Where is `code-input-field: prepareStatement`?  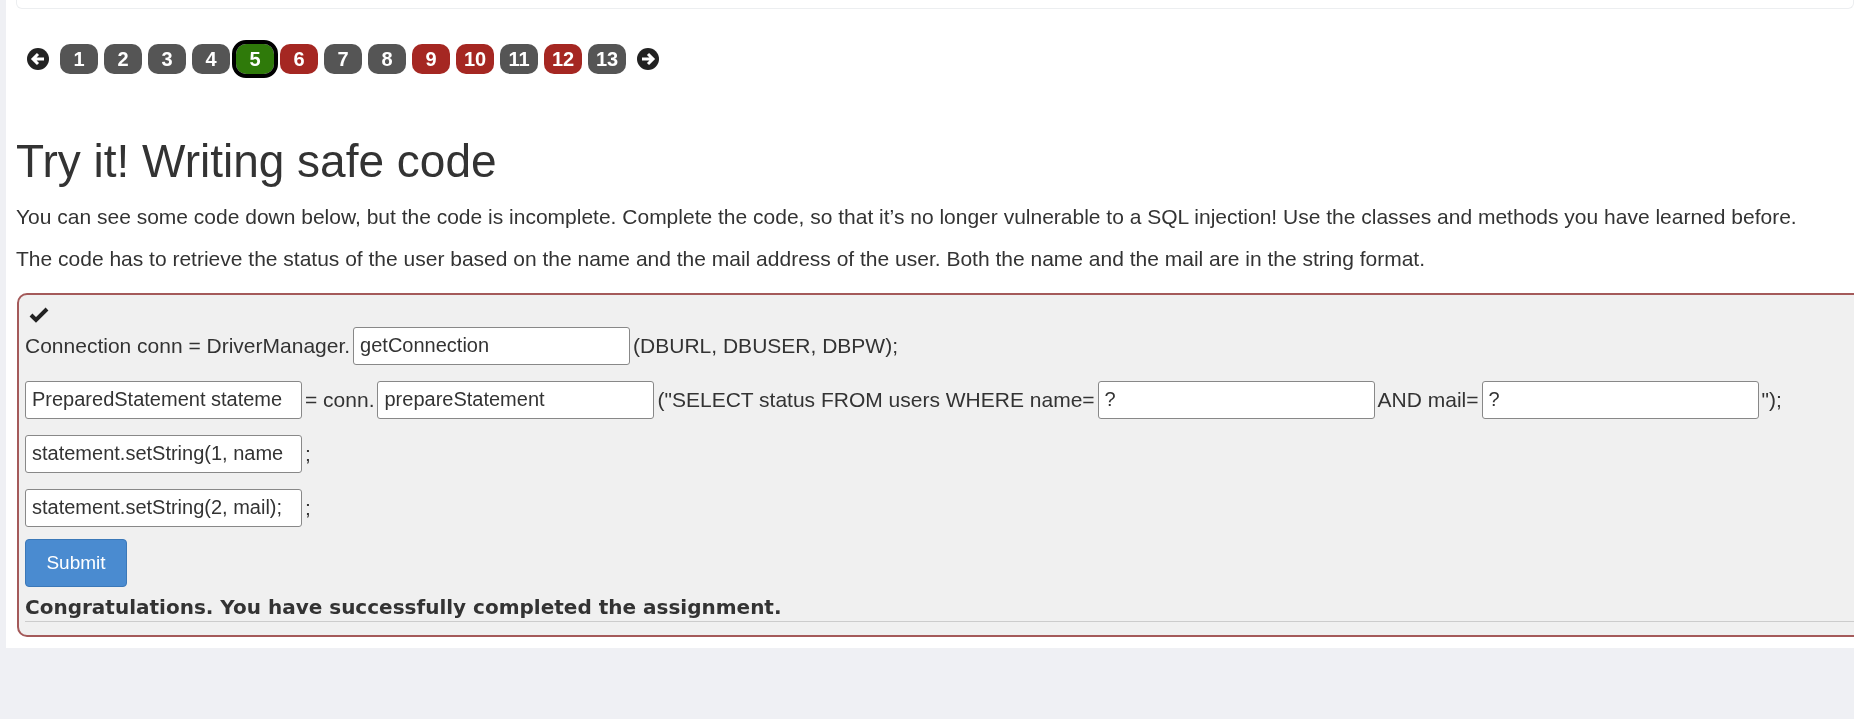 code-input-field: prepareStatement is located at coordinates (516, 399).